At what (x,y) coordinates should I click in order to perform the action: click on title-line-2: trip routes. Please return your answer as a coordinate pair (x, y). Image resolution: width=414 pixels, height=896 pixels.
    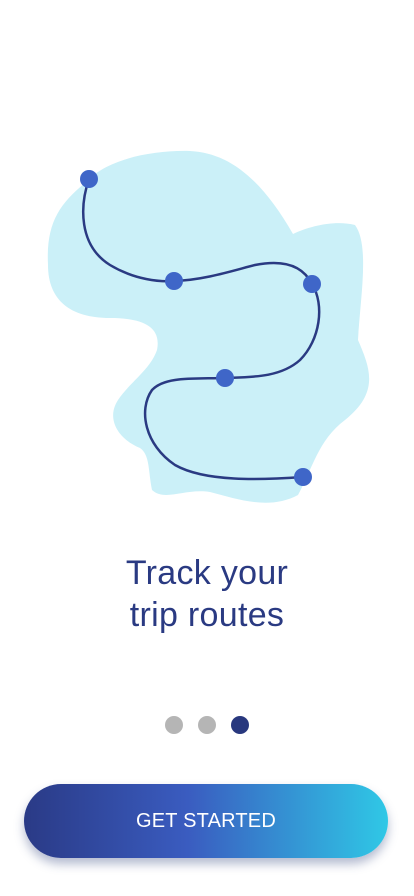
    Looking at the image, I should click on (207, 615).